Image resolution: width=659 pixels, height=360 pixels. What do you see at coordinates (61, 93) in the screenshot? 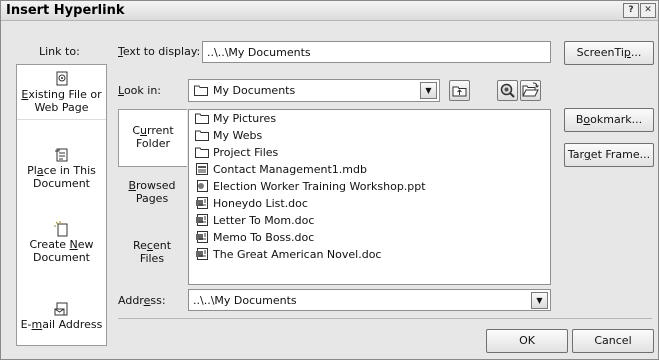
I see `link-to-existing-file: Existing File or Web Page` at bounding box center [61, 93].